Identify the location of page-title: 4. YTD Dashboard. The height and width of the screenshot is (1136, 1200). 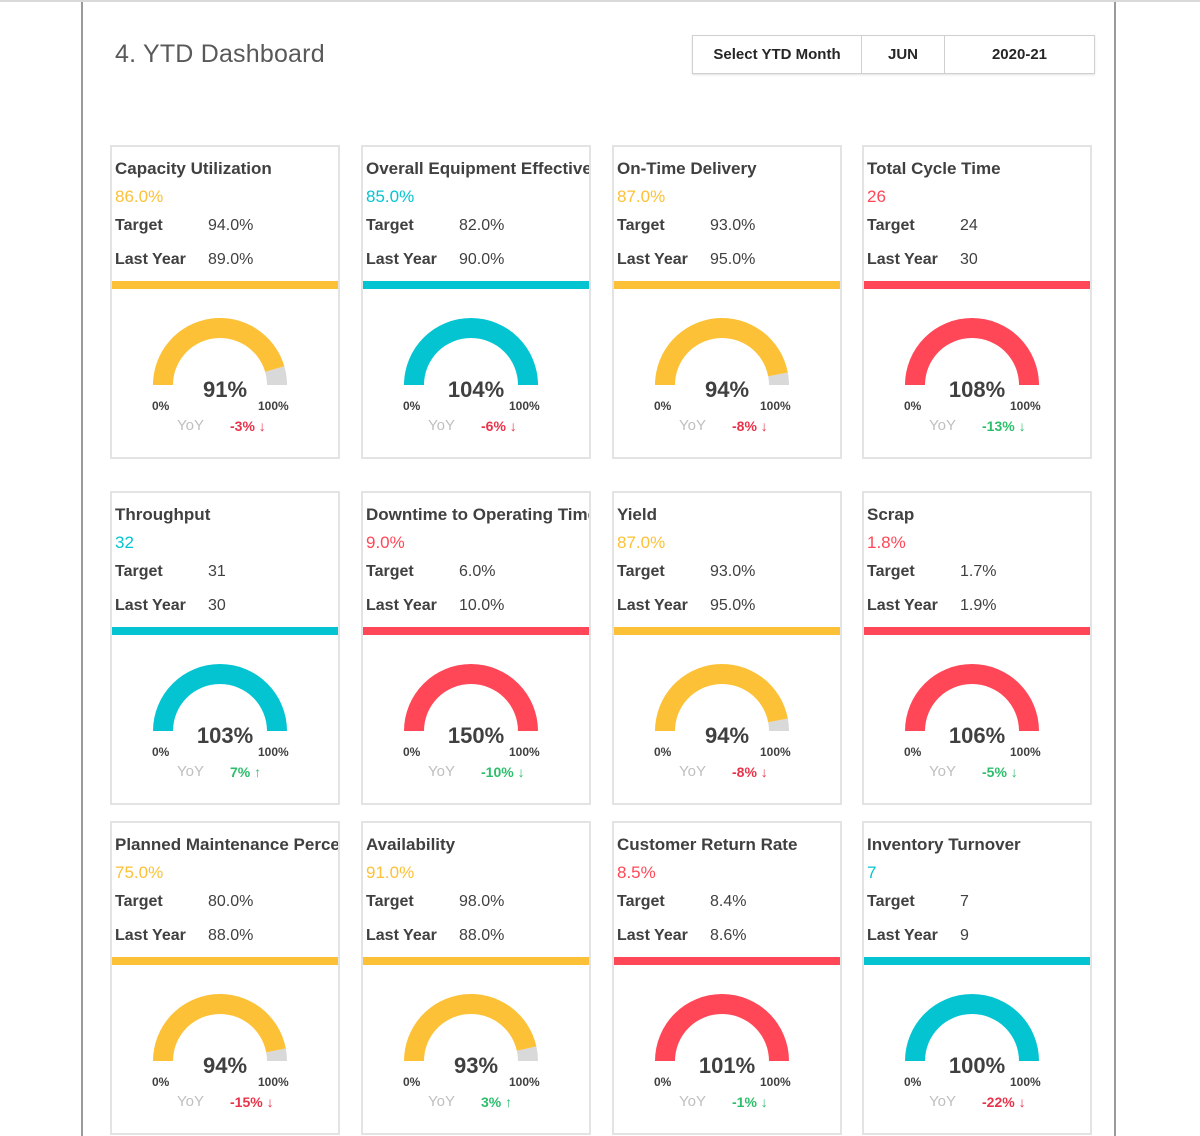
(220, 54).